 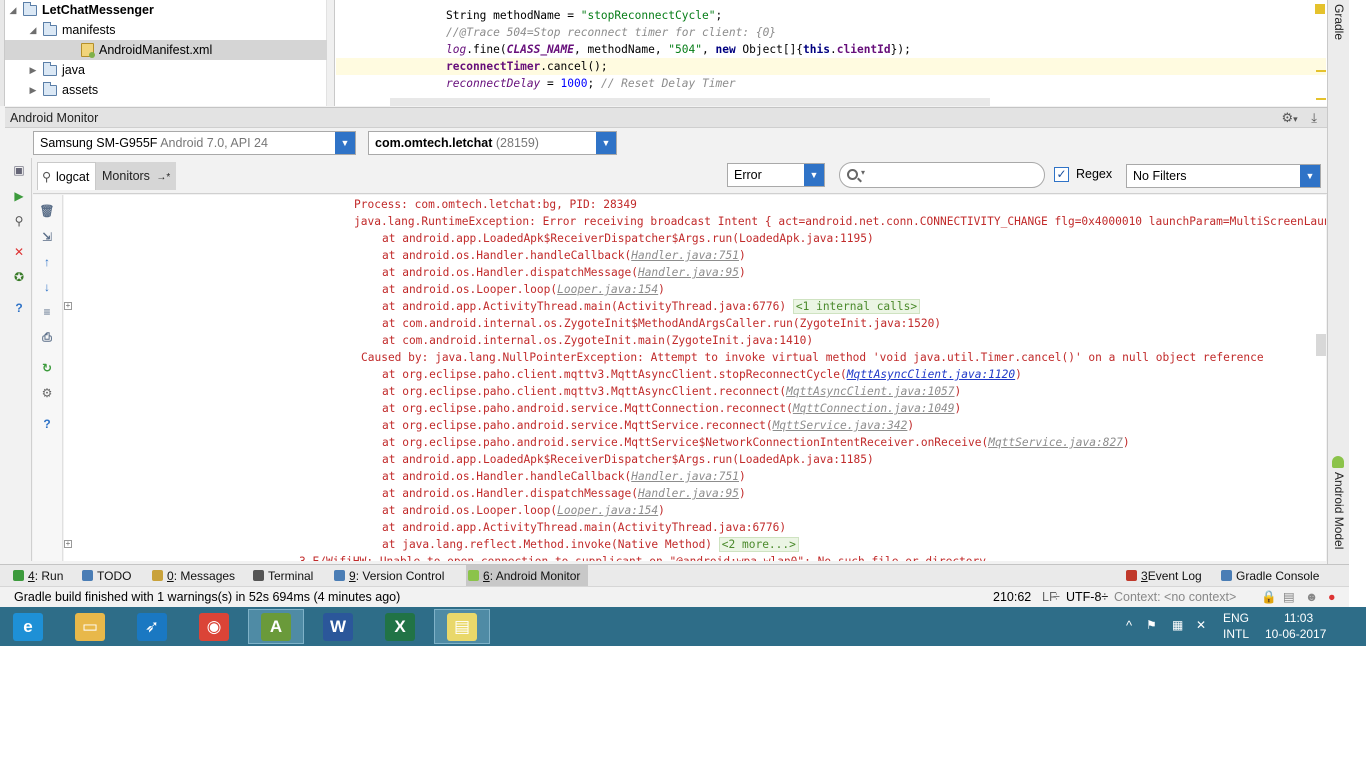 I want to click on git-icon: ▤, so click(x=1289, y=597).